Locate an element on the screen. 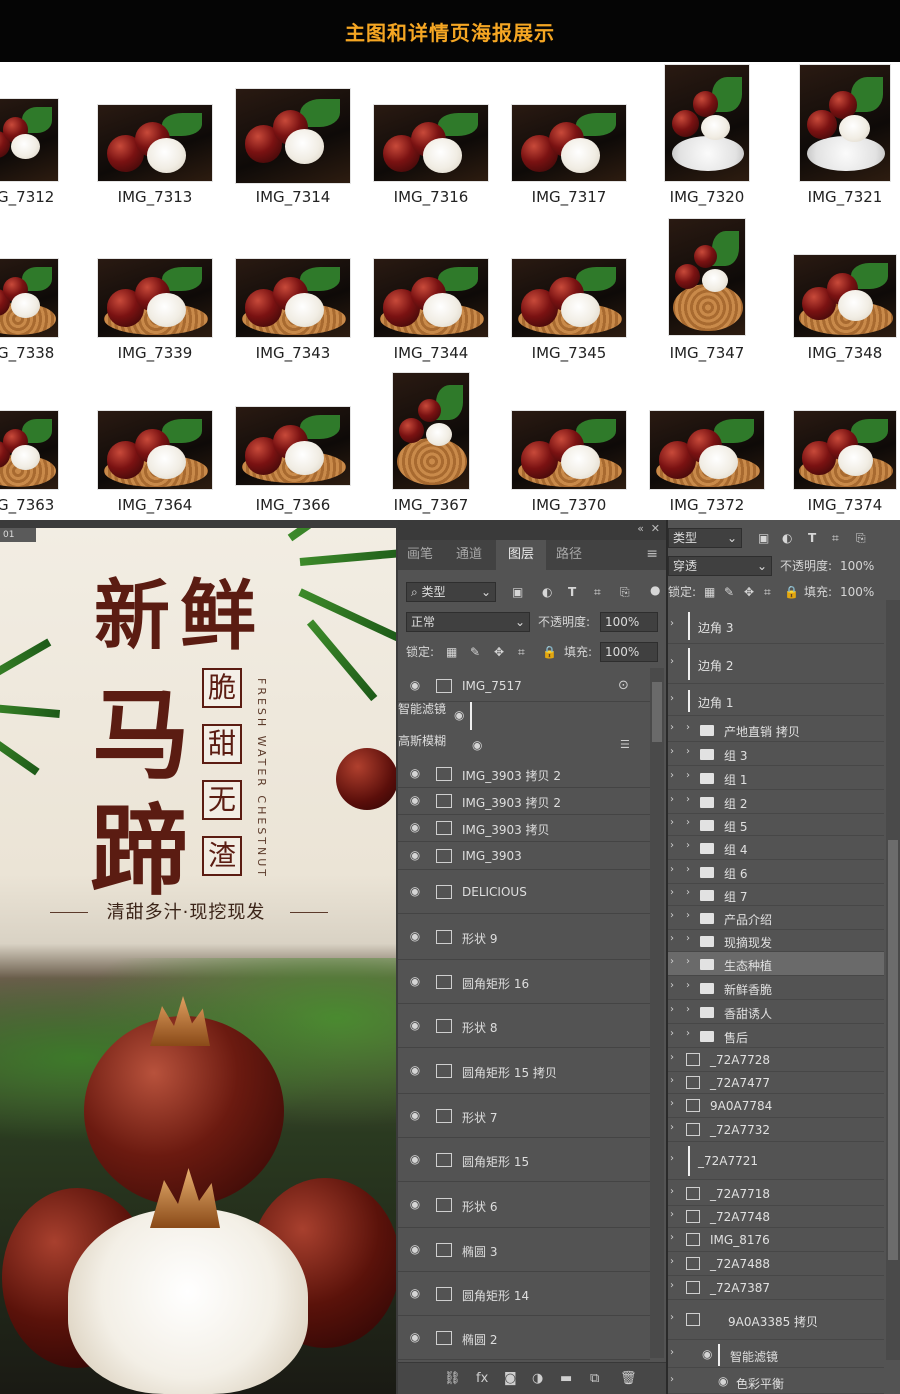  layer-row: › _72A7387 is located at coordinates (776, 1288).